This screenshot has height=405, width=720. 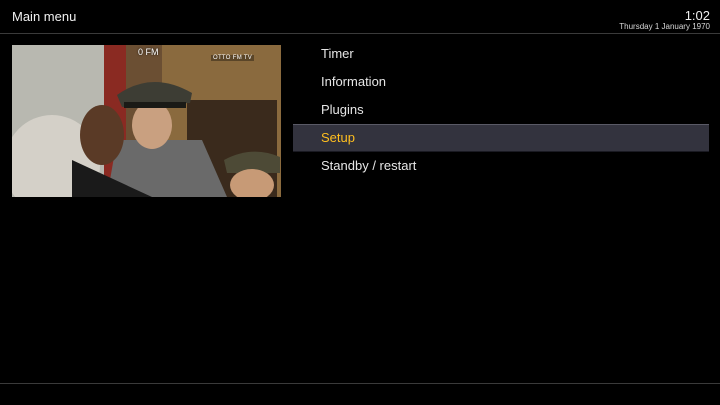 What do you see at coordinates (148, 52) in the screenshot?
I see `osd-time-overlay: 0 FM` at bounding box center [148, 52].